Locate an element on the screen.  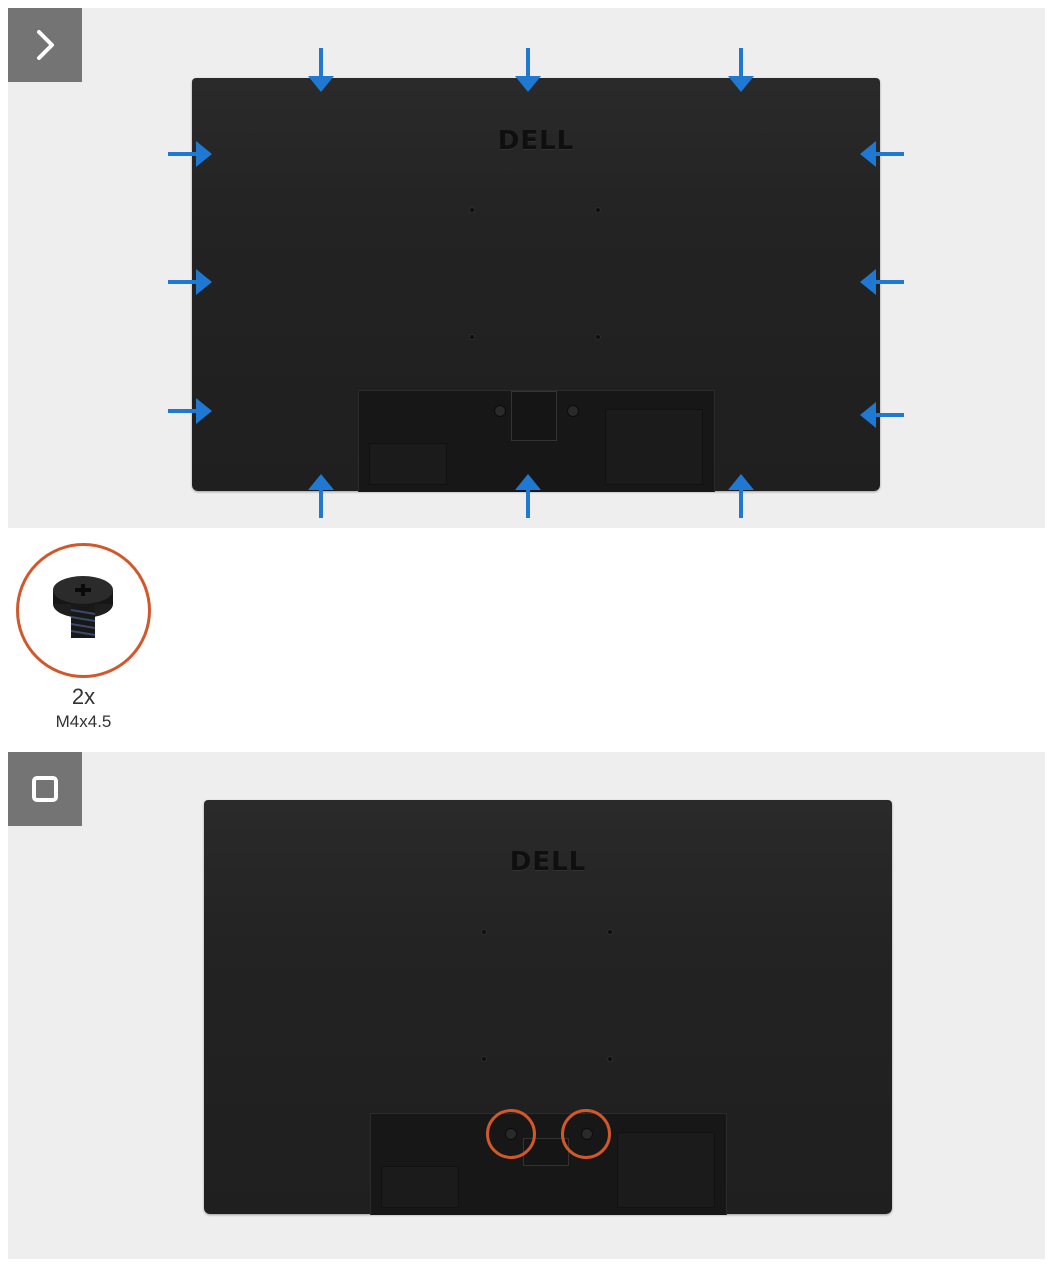
dell-logo: DELL is located at coordinates (548, 862).